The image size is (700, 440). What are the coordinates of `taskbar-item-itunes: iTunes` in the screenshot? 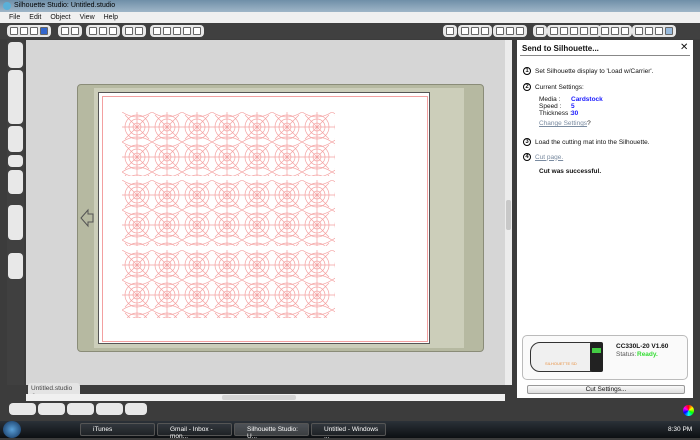 It's located at (117, 429).